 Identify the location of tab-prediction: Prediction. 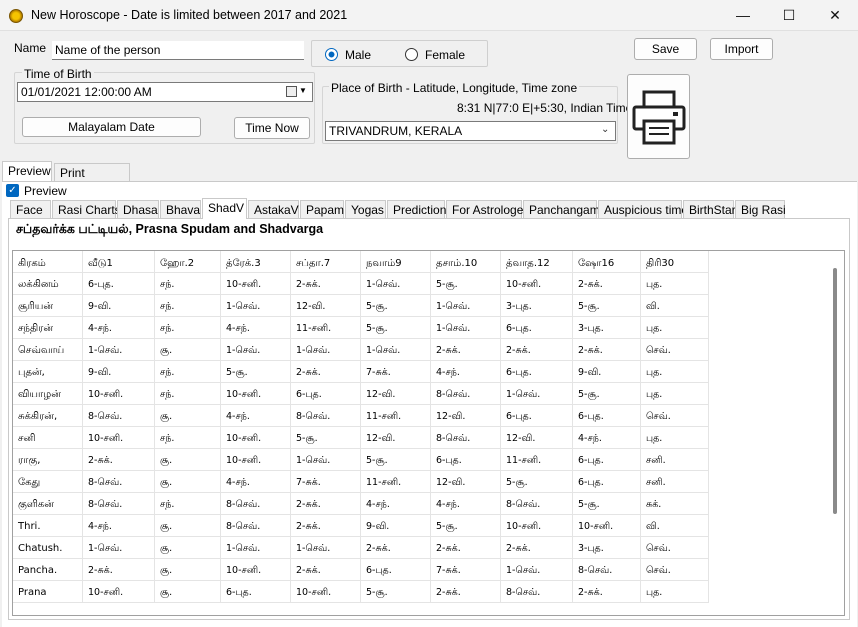
(416, 209).